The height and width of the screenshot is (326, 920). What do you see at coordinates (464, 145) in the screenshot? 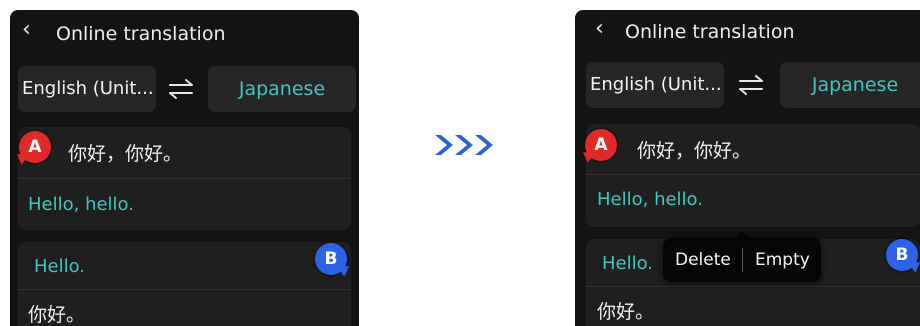
I see `triple-chevron-right-icon` at bounding box center [464, 145].